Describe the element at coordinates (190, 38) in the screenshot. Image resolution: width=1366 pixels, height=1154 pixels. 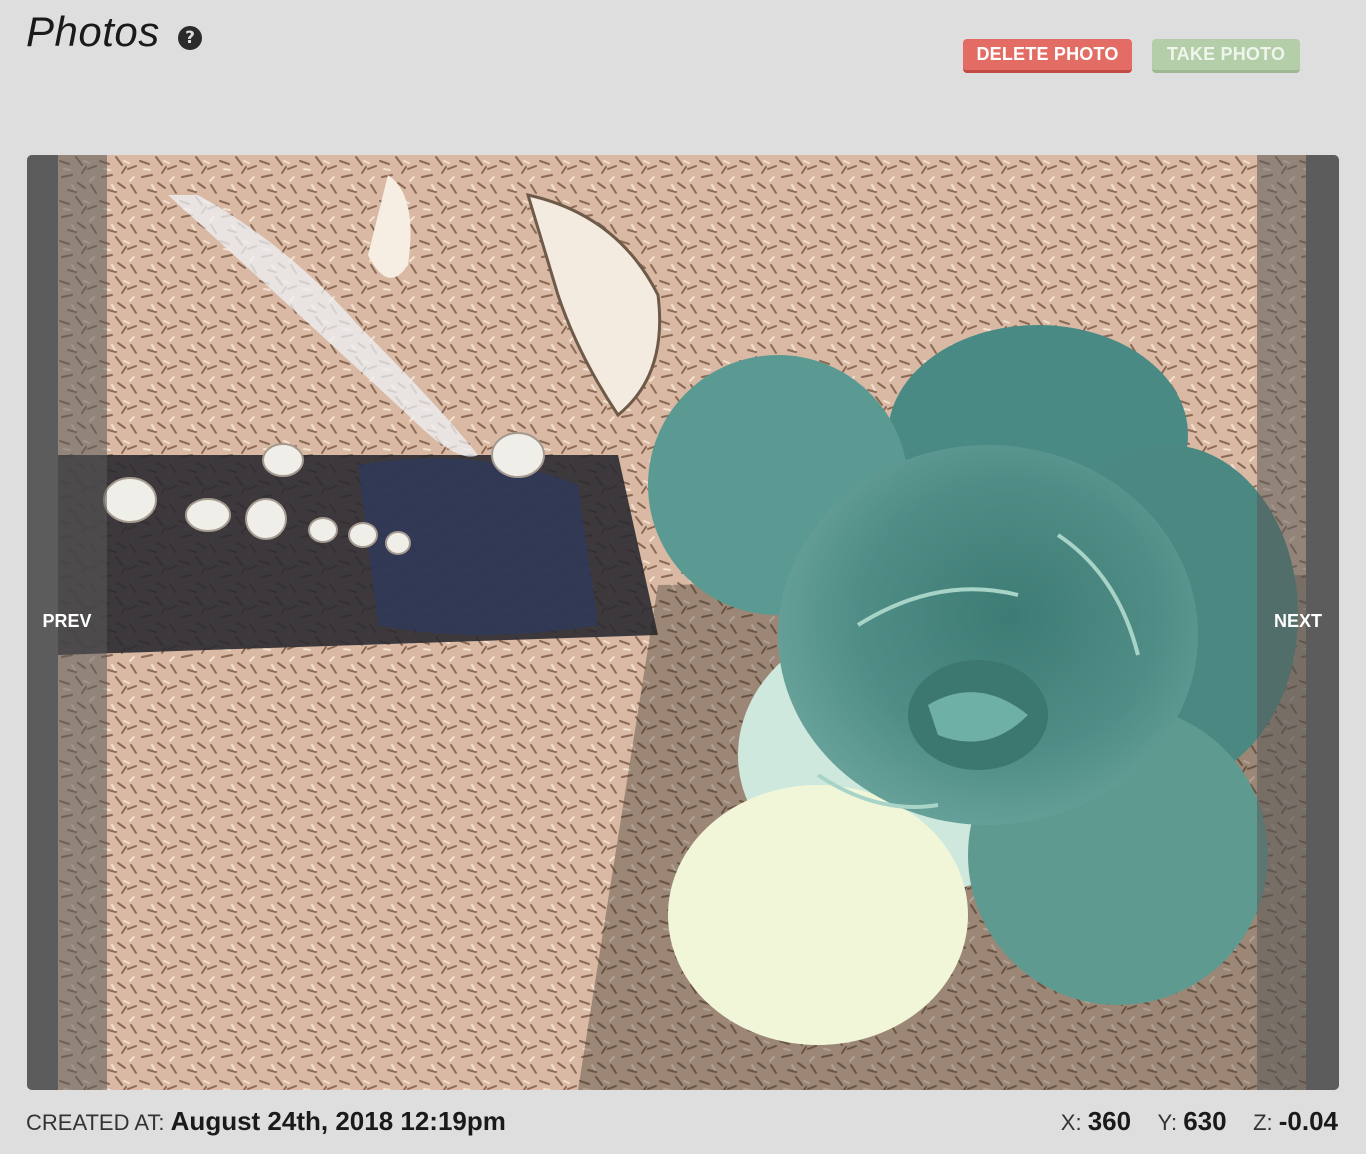
I see `help-icon: ?` at that location.